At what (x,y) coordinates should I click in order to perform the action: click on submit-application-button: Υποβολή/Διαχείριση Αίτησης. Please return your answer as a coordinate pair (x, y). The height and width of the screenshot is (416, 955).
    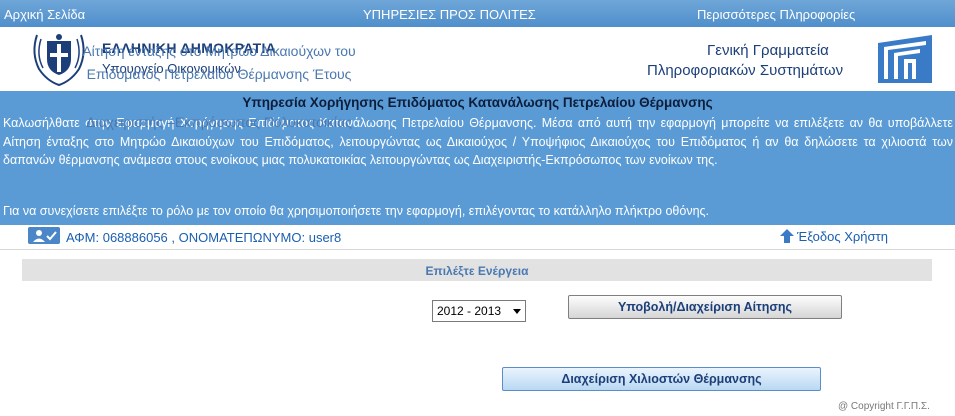
    Looking at the image, I should click on (705, 307).